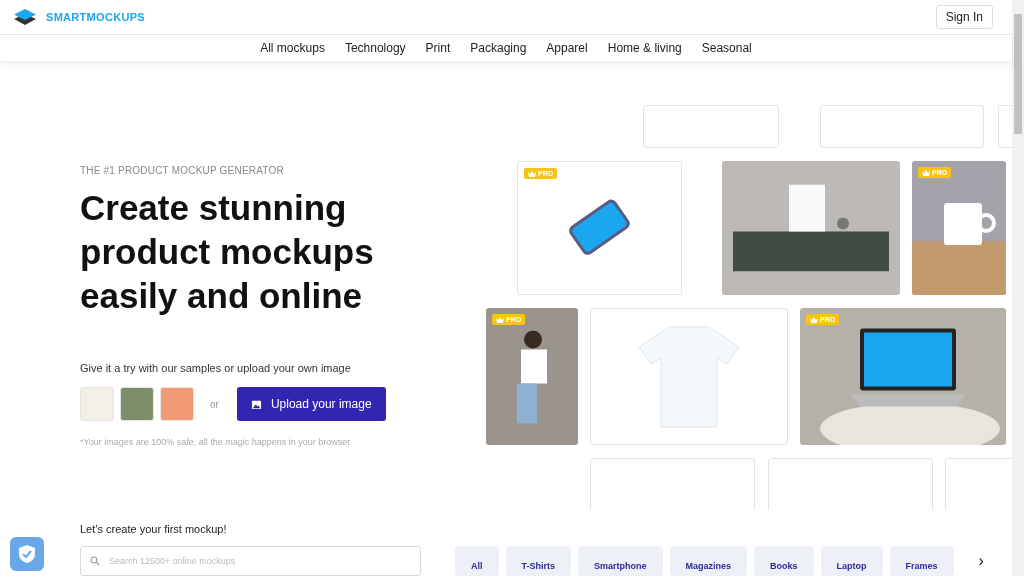 Image resolution: width=1024 pixels, height=576 pixels. I want to click on category-chip: Smartphone, so click(620, 561).